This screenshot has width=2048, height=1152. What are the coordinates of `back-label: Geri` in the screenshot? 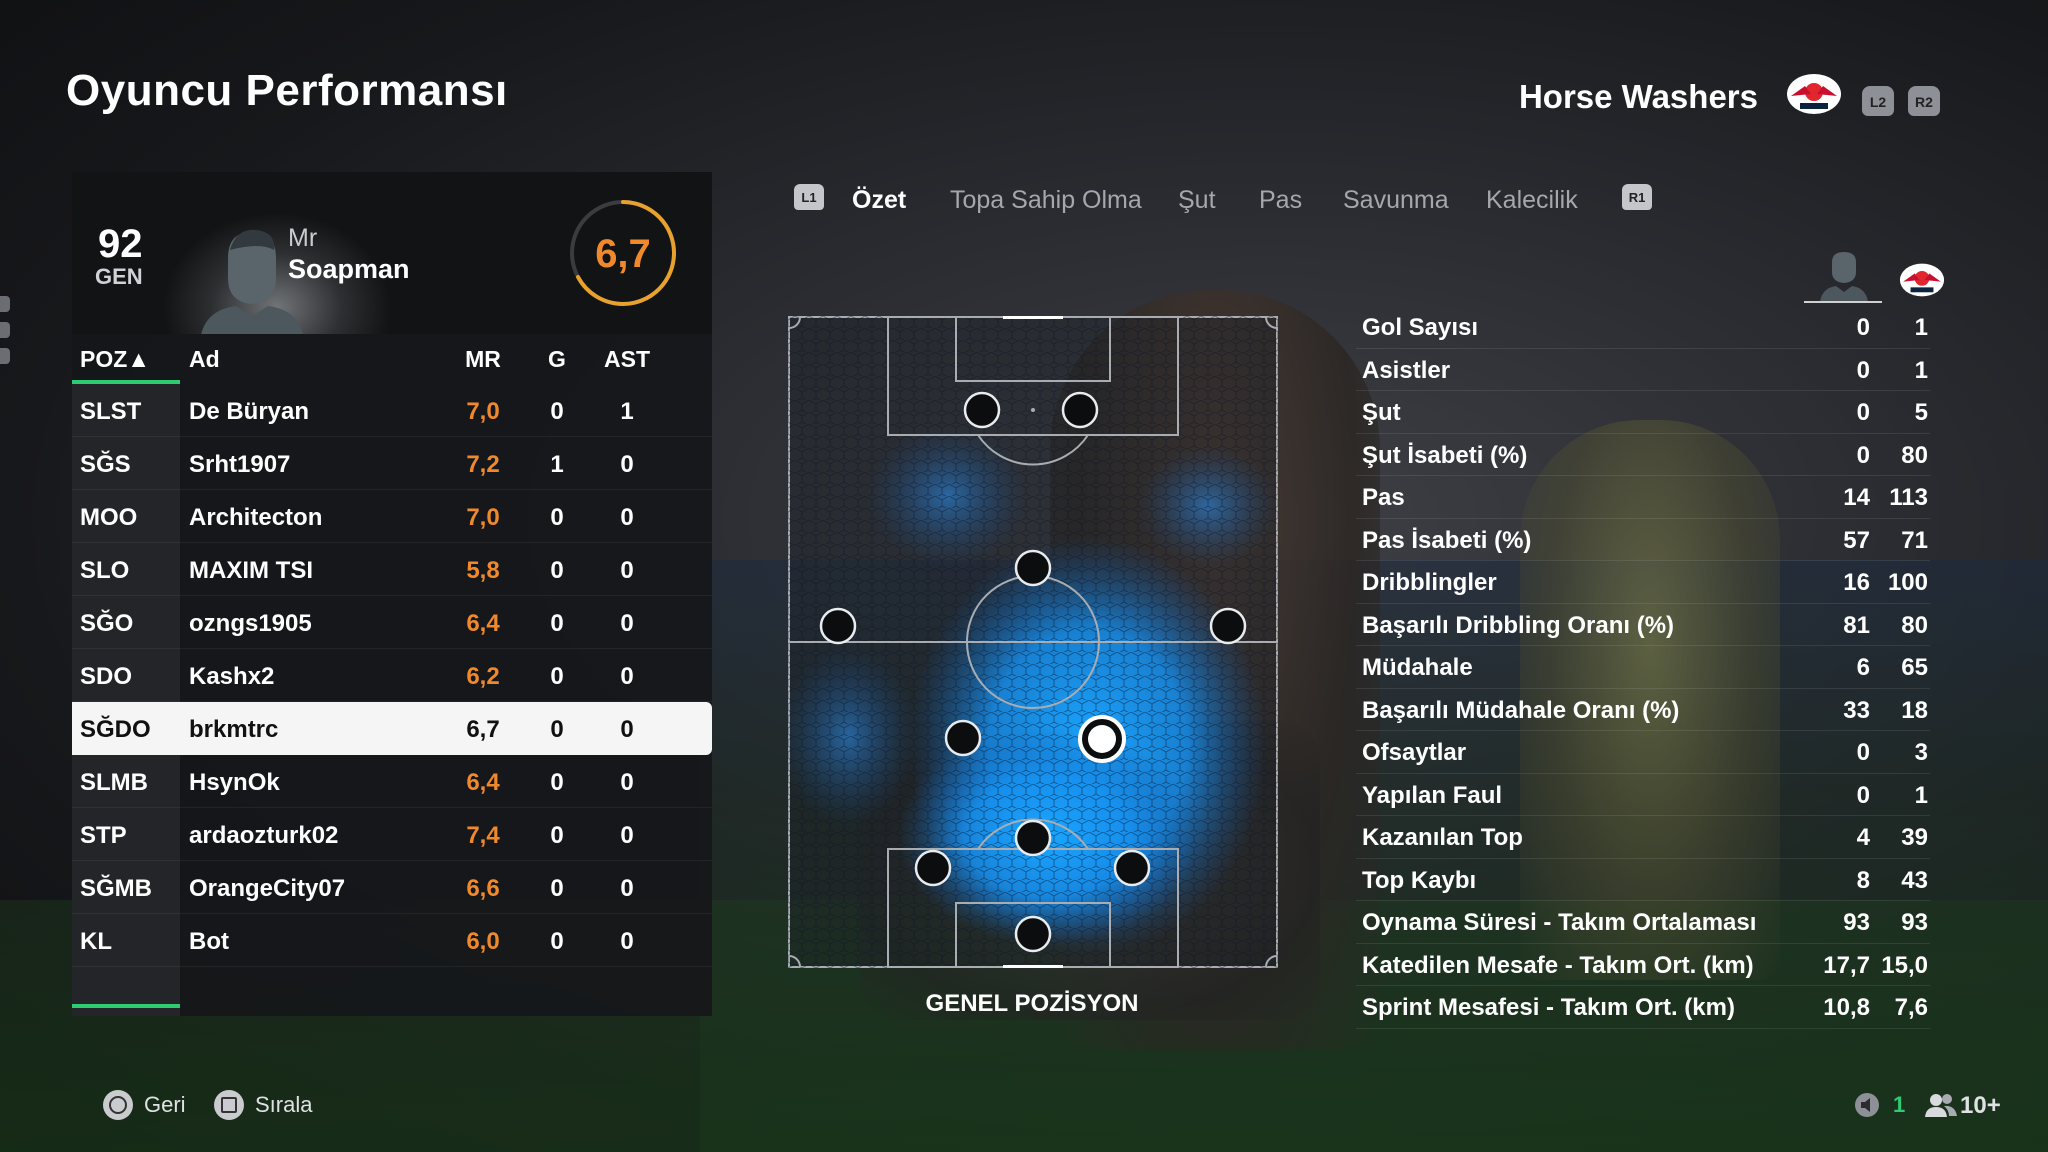 It's located at (165, 1105).